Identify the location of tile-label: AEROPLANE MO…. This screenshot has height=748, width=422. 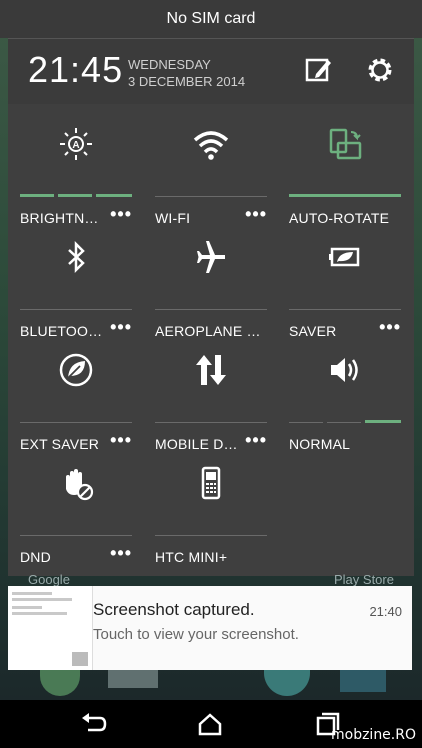
(210, 331).